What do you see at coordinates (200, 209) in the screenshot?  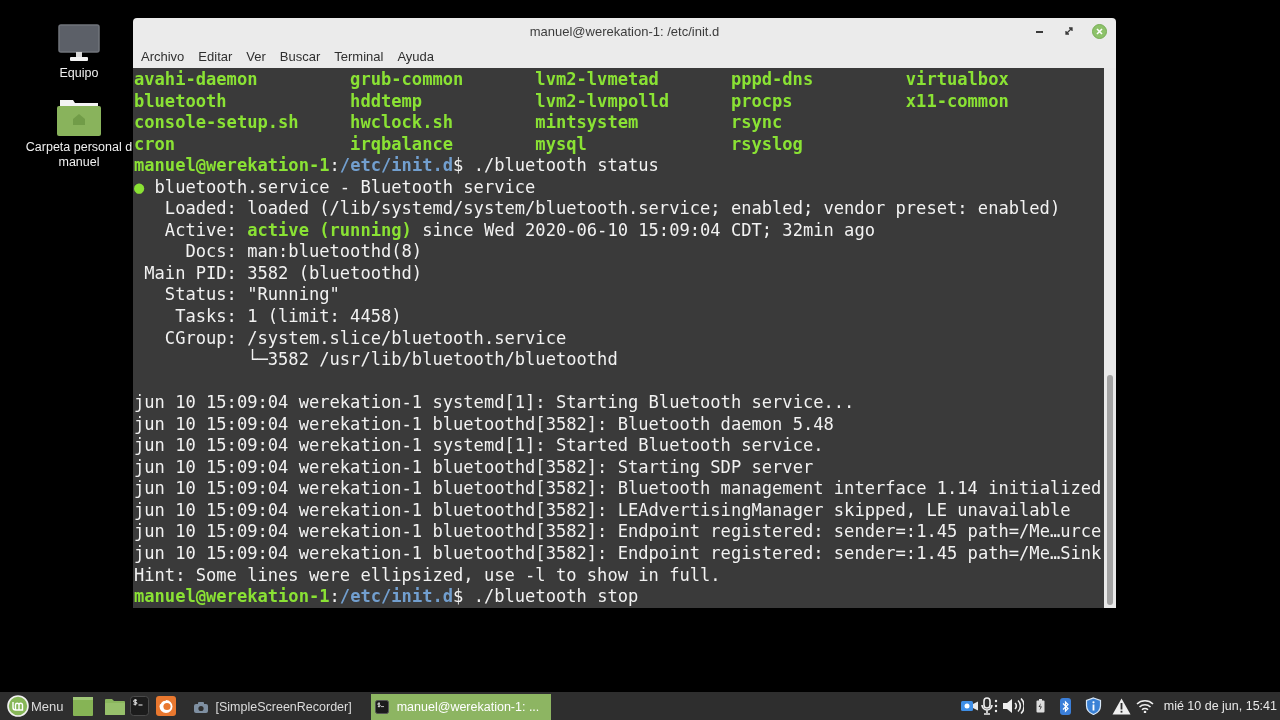 I see `property-label: Loaded:` at bounding box center [200, 209].